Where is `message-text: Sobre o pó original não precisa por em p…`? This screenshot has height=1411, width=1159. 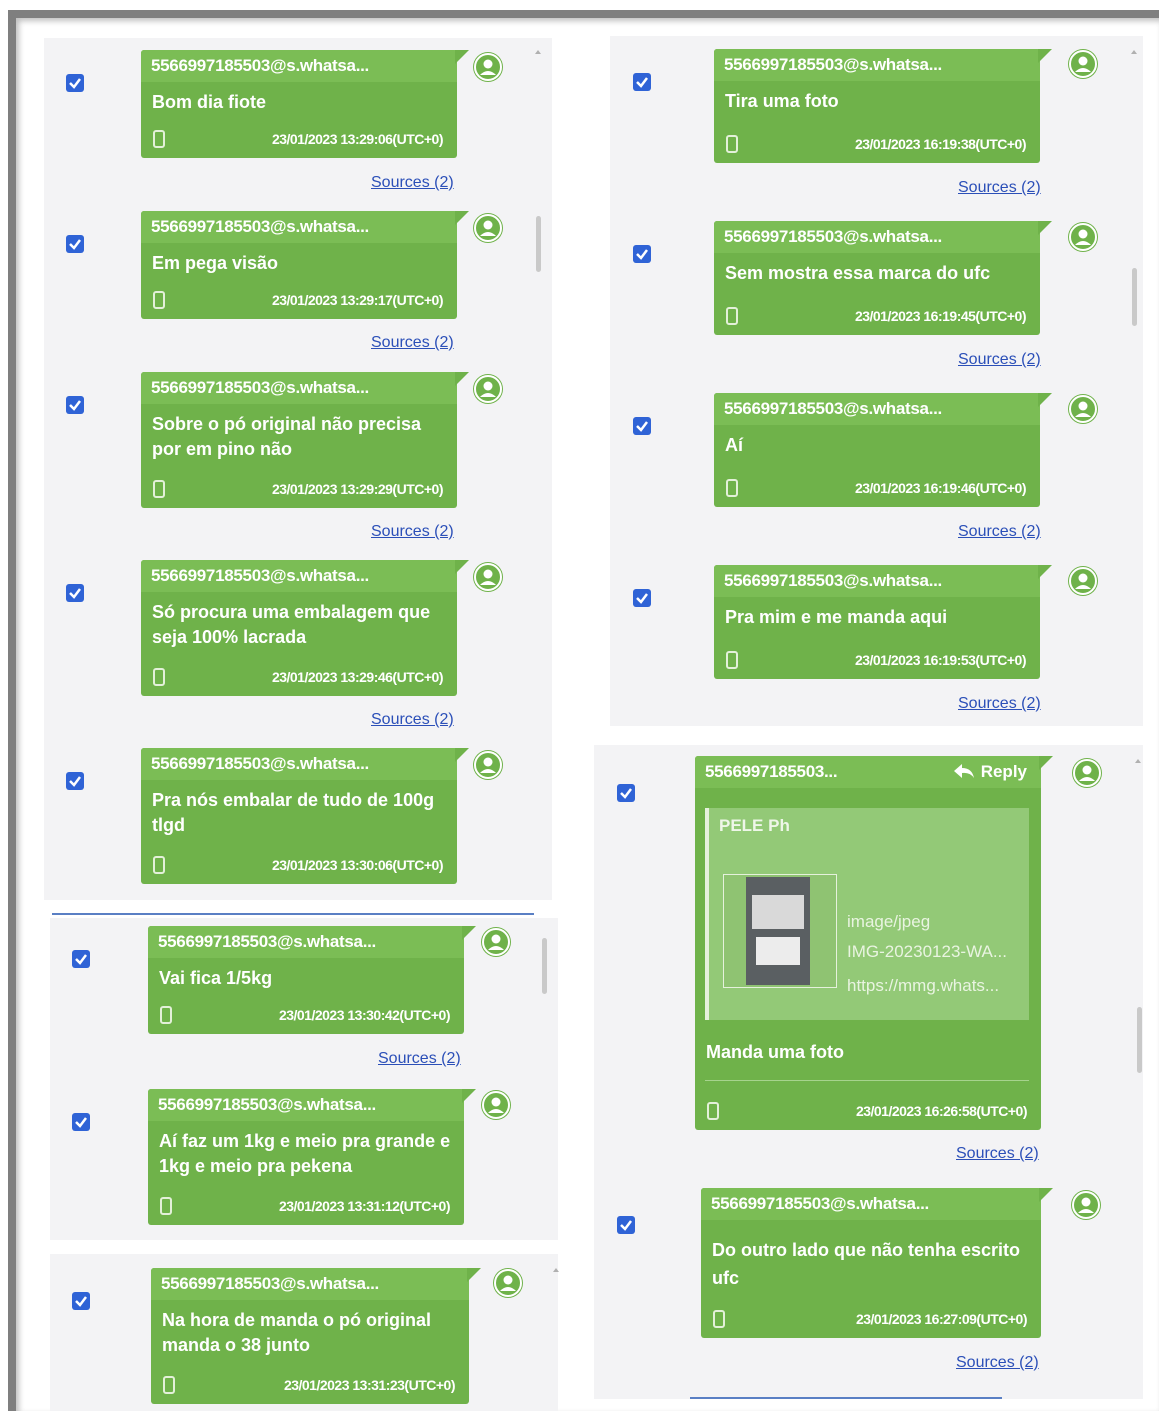
message-text: Sobre o pó original não precisa por em p… is located at coordinates (287, 436).